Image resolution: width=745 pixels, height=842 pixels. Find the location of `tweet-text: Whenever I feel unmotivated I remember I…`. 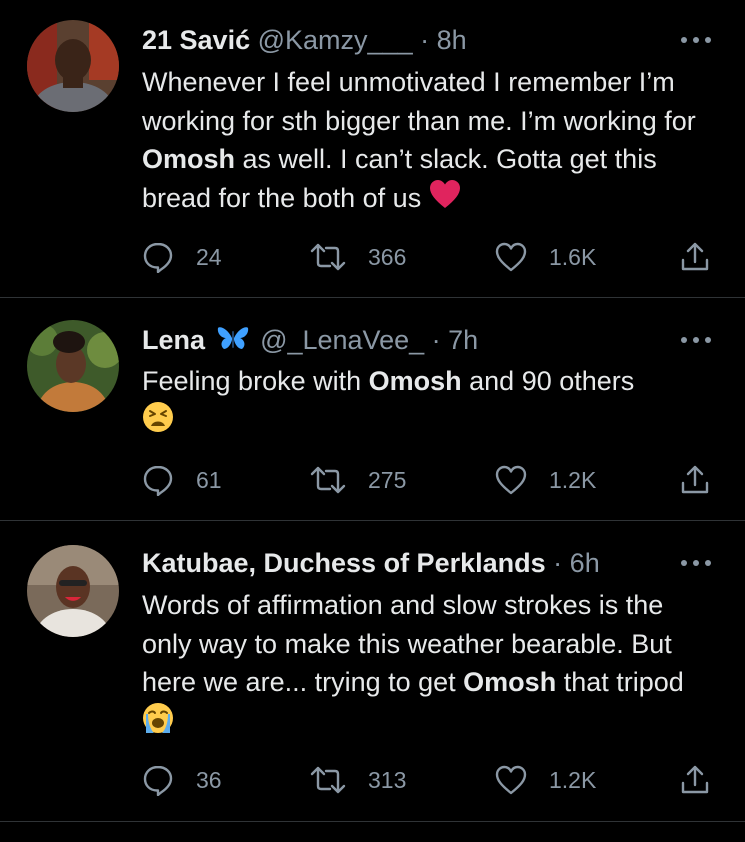

tweet-text: Whenever I feel unmotivated I remember I… is located at coordinates (428, 141).